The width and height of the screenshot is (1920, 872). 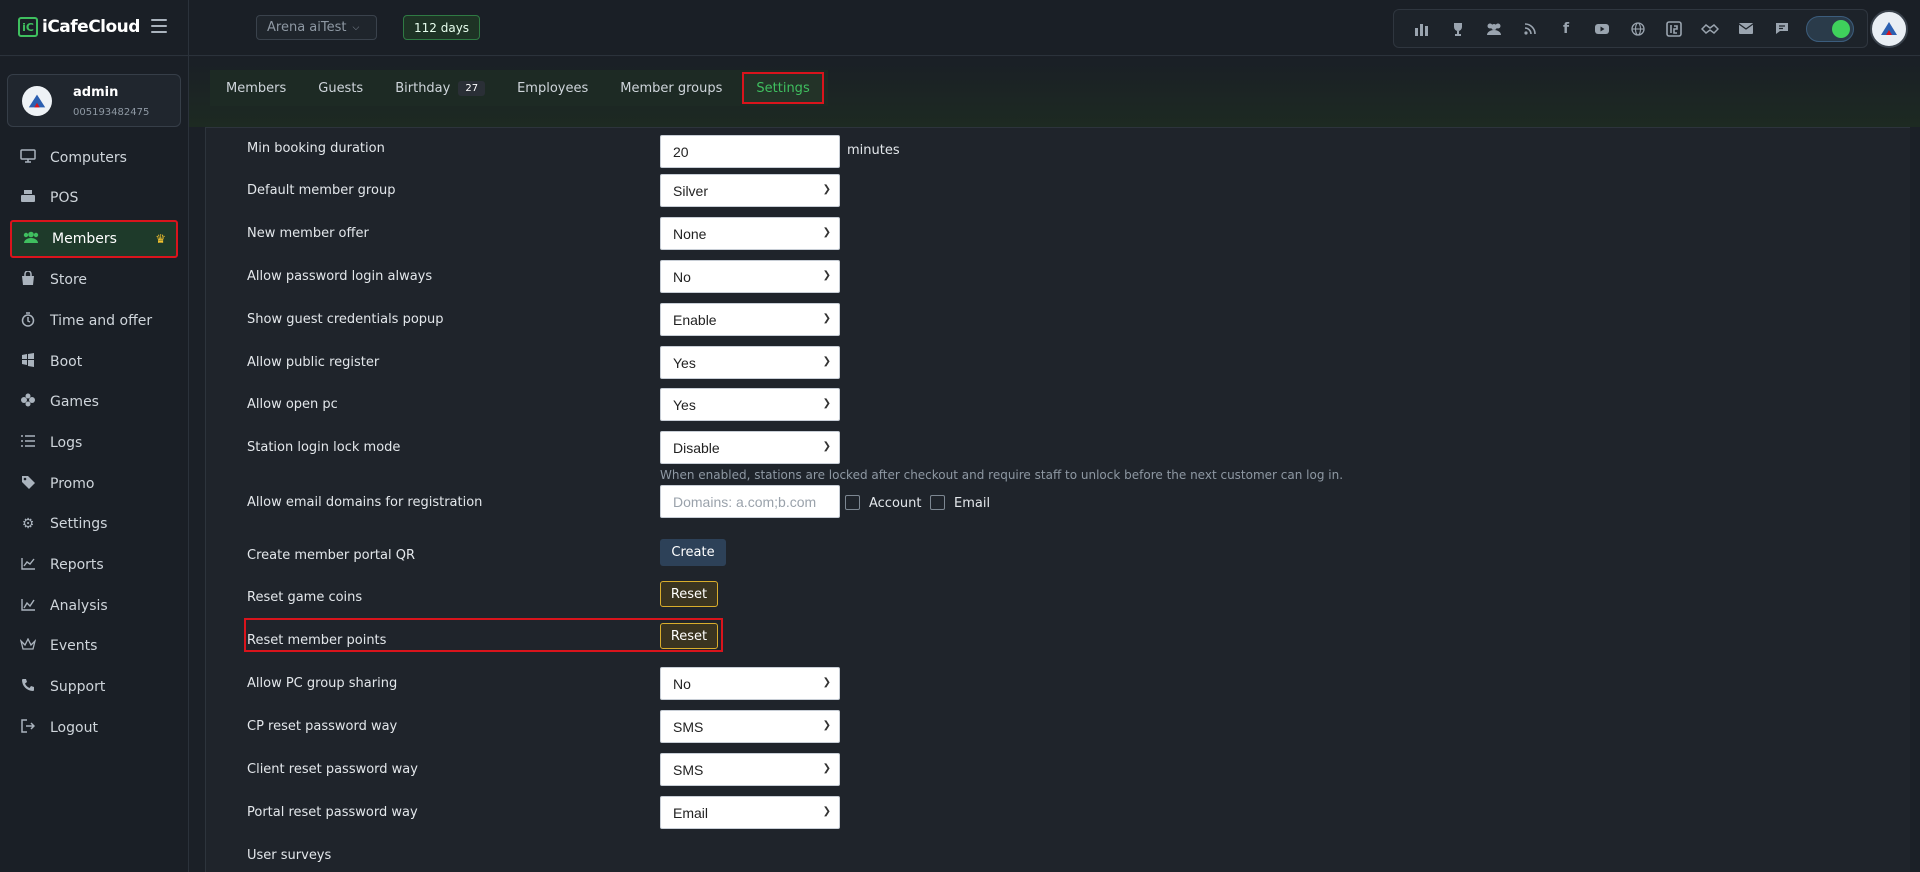 What do you see at coordinates (96, 92) in the screenshot?
I see `user-name: admin` at bounding box center [96, 92].